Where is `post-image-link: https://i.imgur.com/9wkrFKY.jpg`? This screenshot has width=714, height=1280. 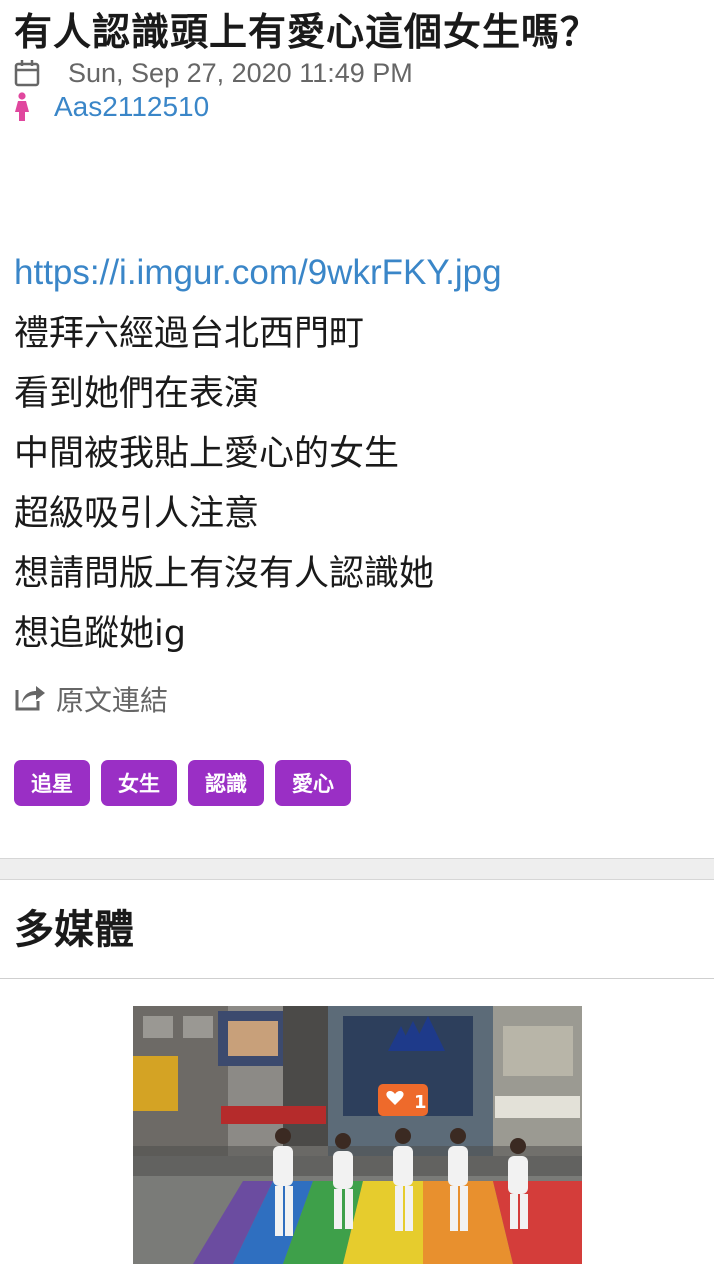 post-image-link: https://i.imgur.com/9wkrFKY.jpg is located at coordinates (357, 273).